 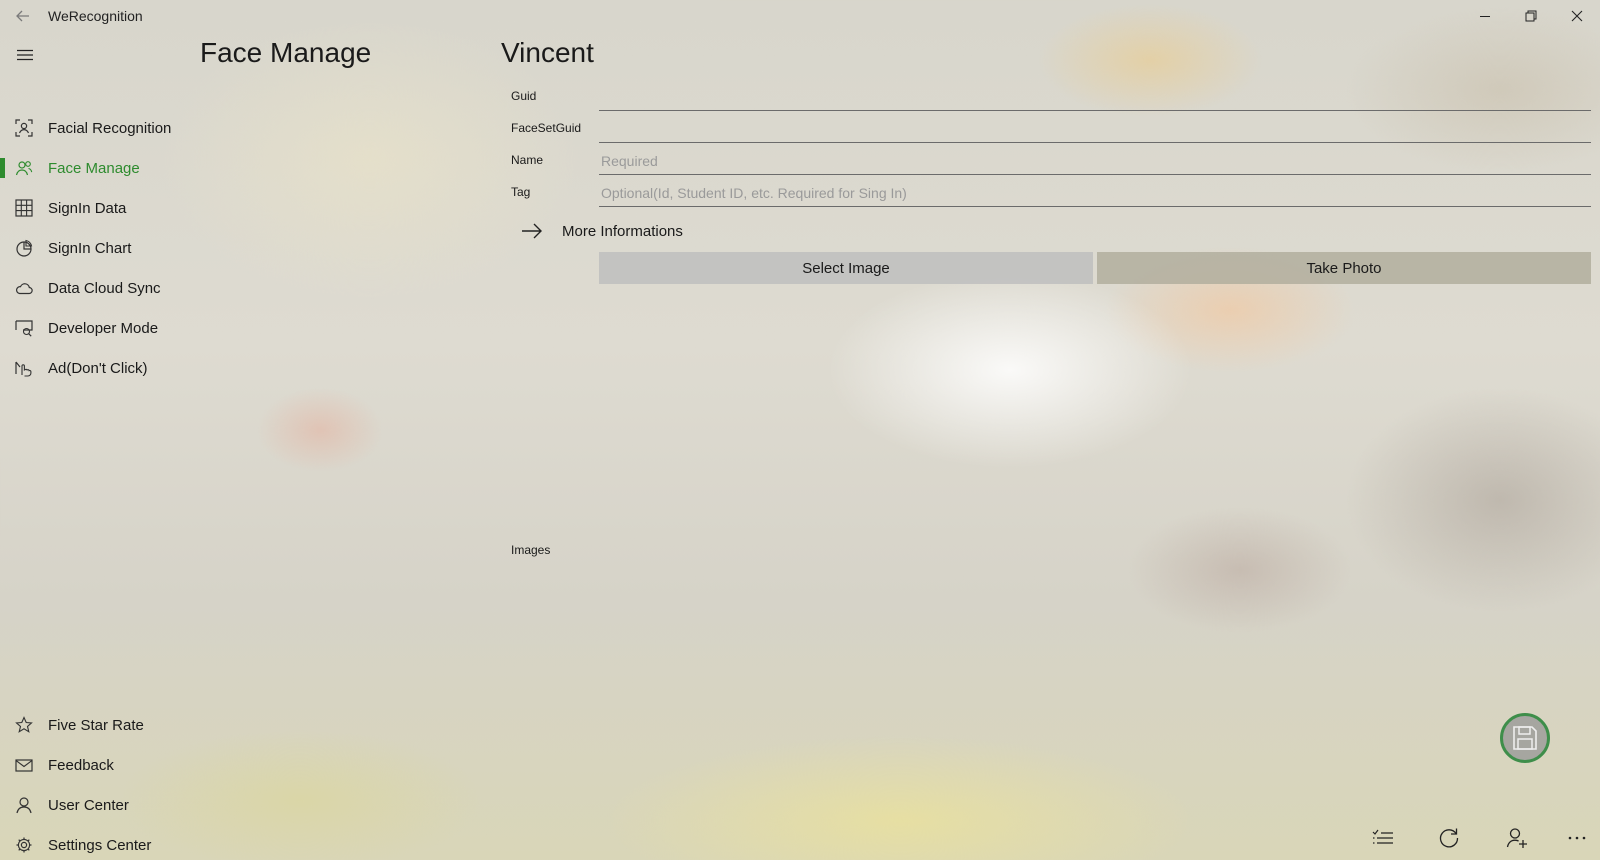 What do you see at coordinates (110, 128) in the screenshot?
I see `sidebar-item-label: Facial Recognition` at bounding box center [110, 128].